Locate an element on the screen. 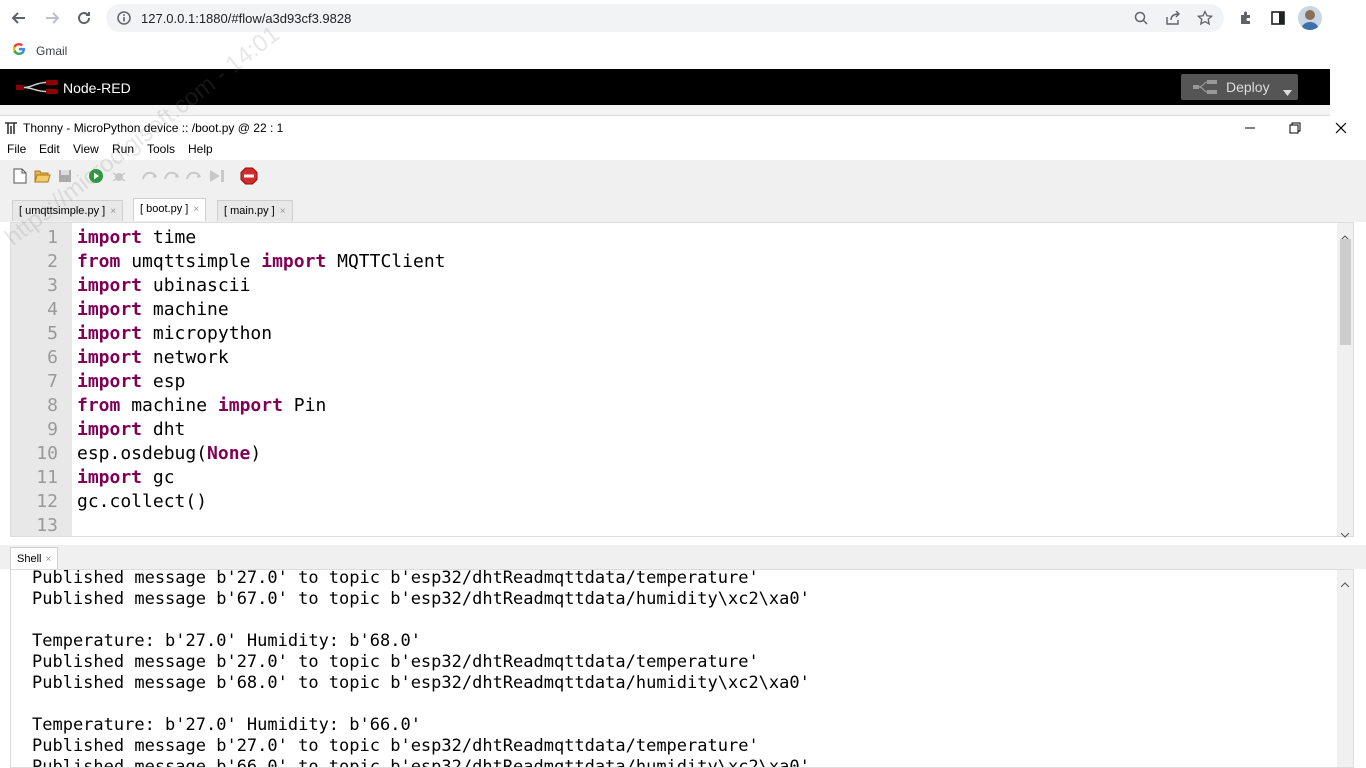 The width and height of the screenshot is (1366, 768). code-line: import esp is located at coordinates (131, 381).